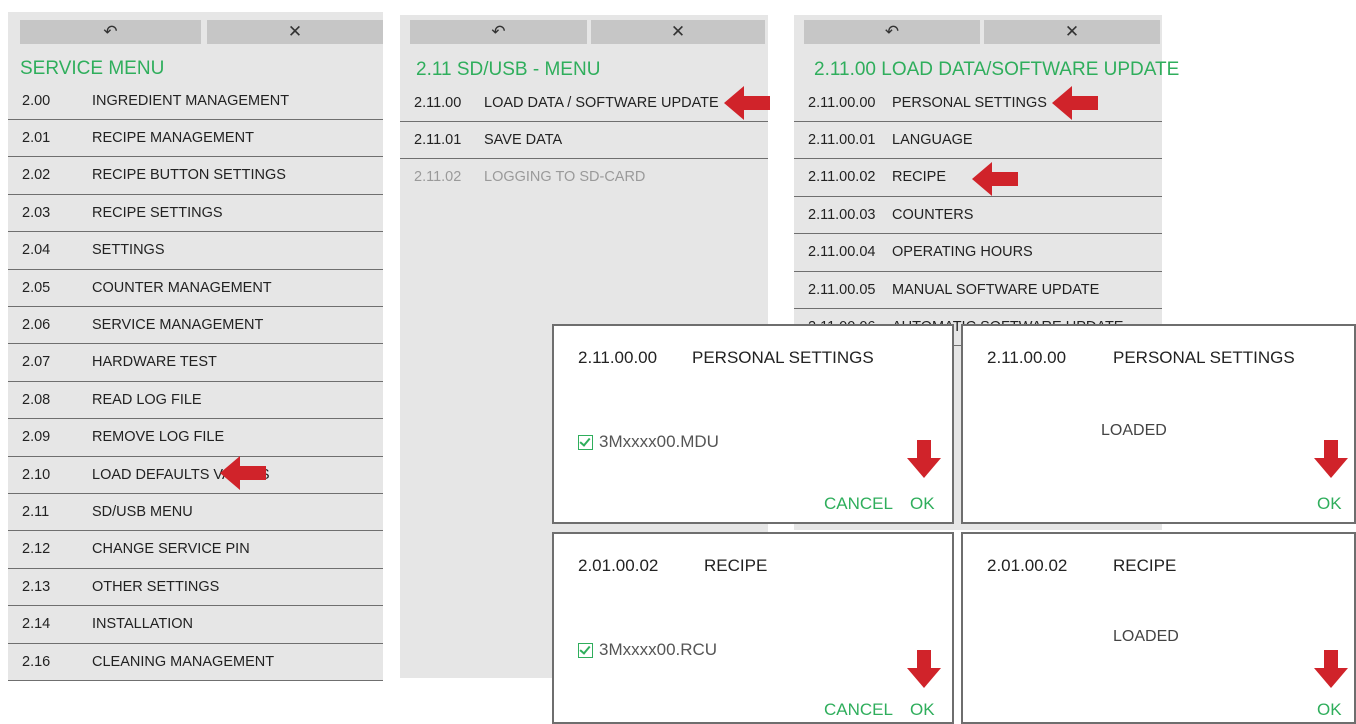 The height and width of the screenshot is (724, 1356). Describe the element at coordinates (36, 474) in the screenshot. I see `item-number: 2.10` at that location.